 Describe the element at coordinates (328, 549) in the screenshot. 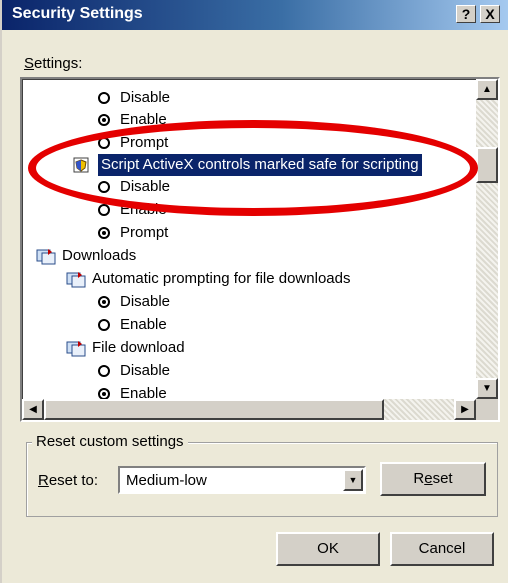

I see `ok-button: OK` at that location.